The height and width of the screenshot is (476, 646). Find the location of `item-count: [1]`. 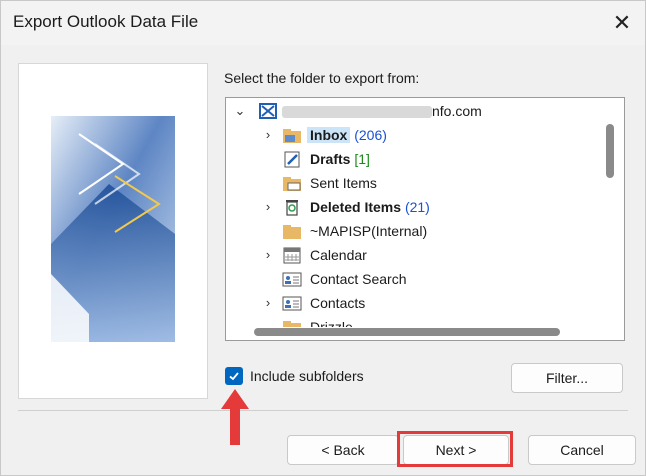

item-count: [1] is located at coordinates (362, 159).